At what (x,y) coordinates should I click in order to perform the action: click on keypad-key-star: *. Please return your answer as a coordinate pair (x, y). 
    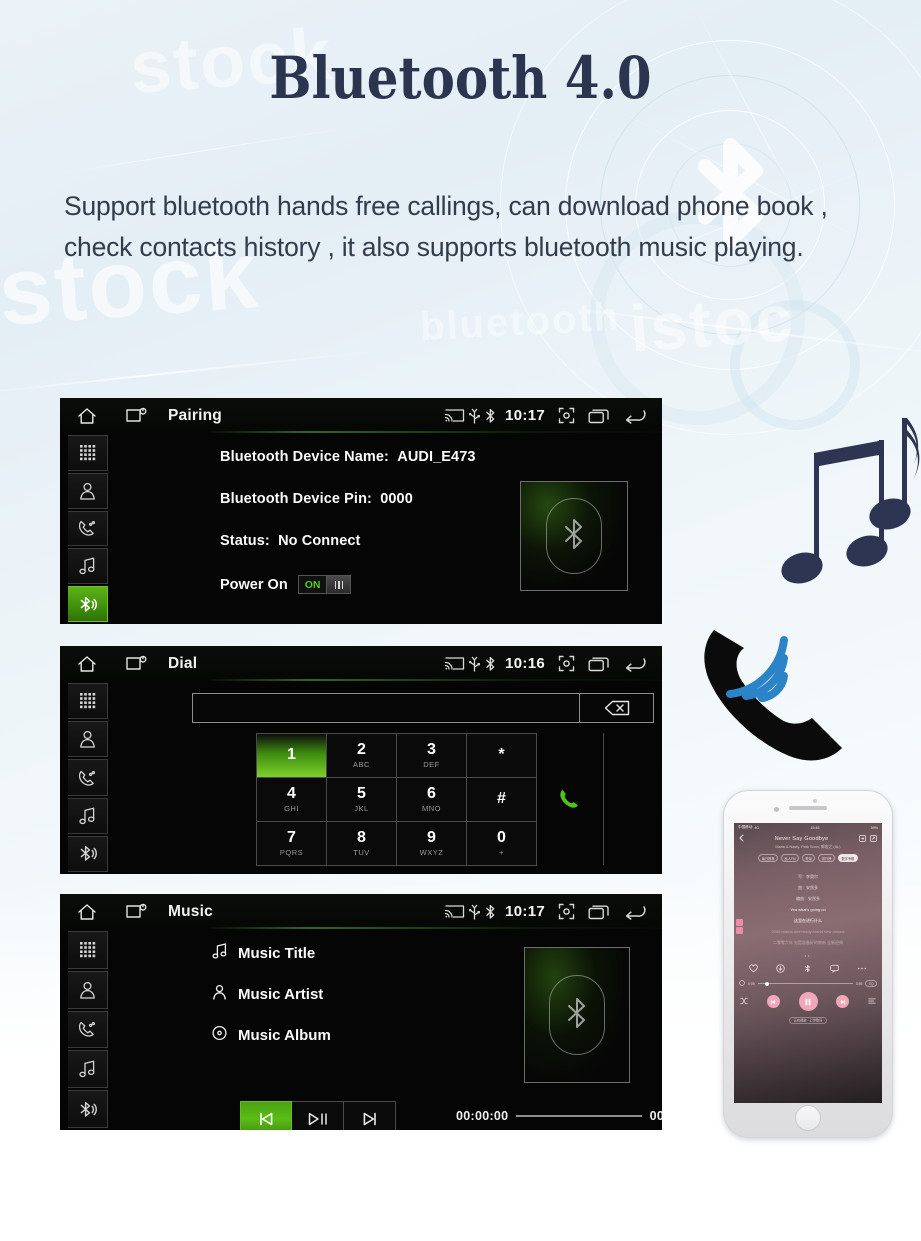
    Looking at the image, I should click on (502, 756).